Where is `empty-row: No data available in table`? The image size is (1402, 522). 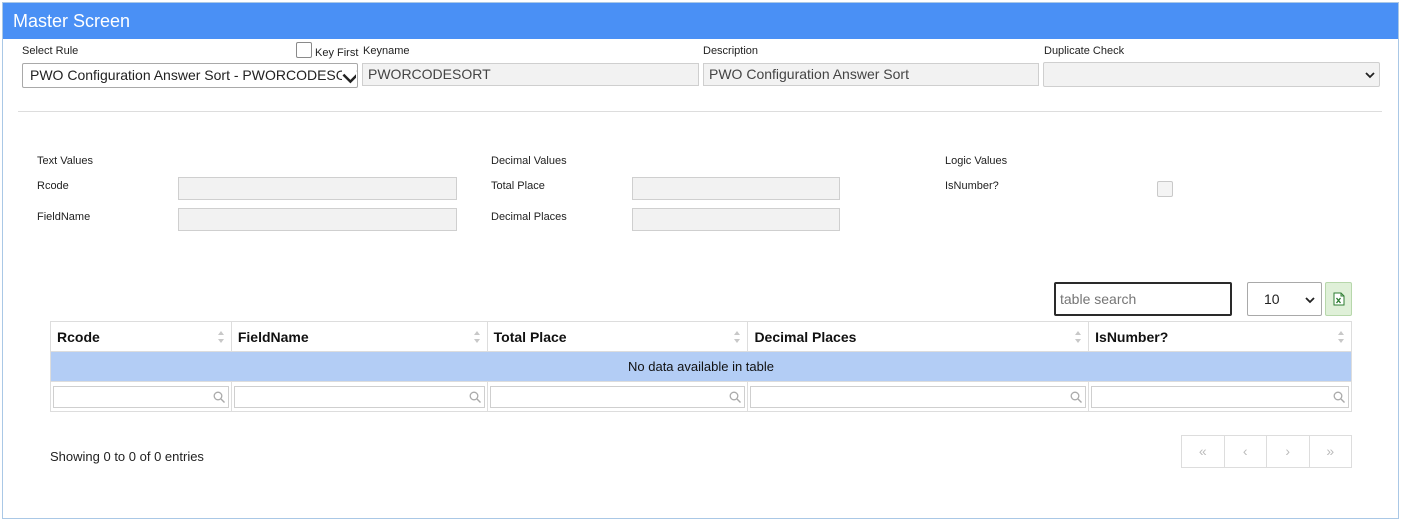
empty-row: No data available in table is located at coordinates (701, 366).